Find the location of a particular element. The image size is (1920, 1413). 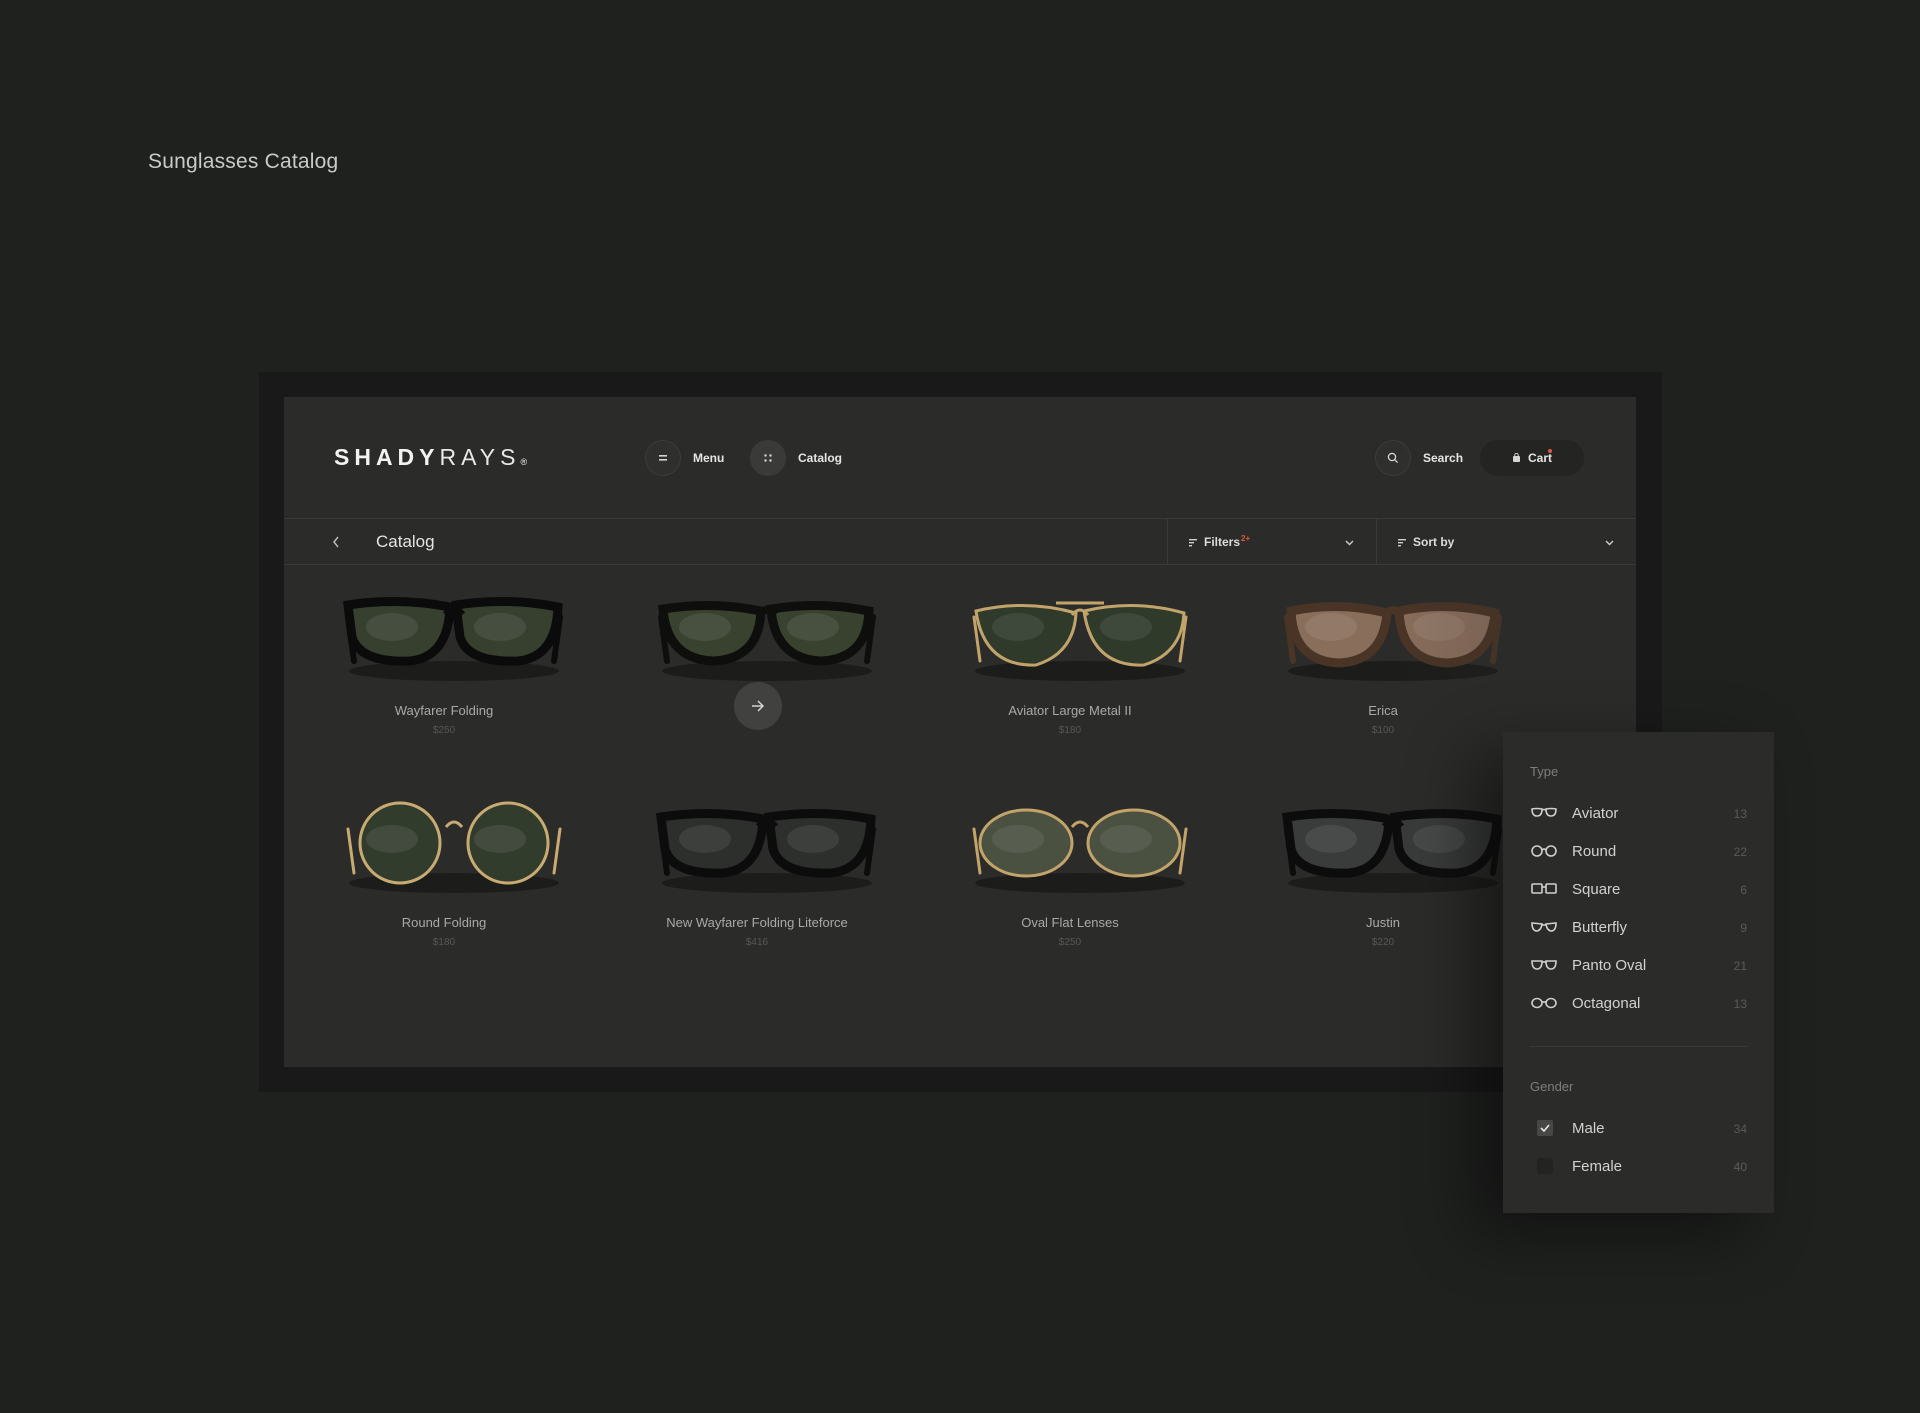

product-name: New Wayfarer Folding Liteforce is located at coordinates (757, 922).